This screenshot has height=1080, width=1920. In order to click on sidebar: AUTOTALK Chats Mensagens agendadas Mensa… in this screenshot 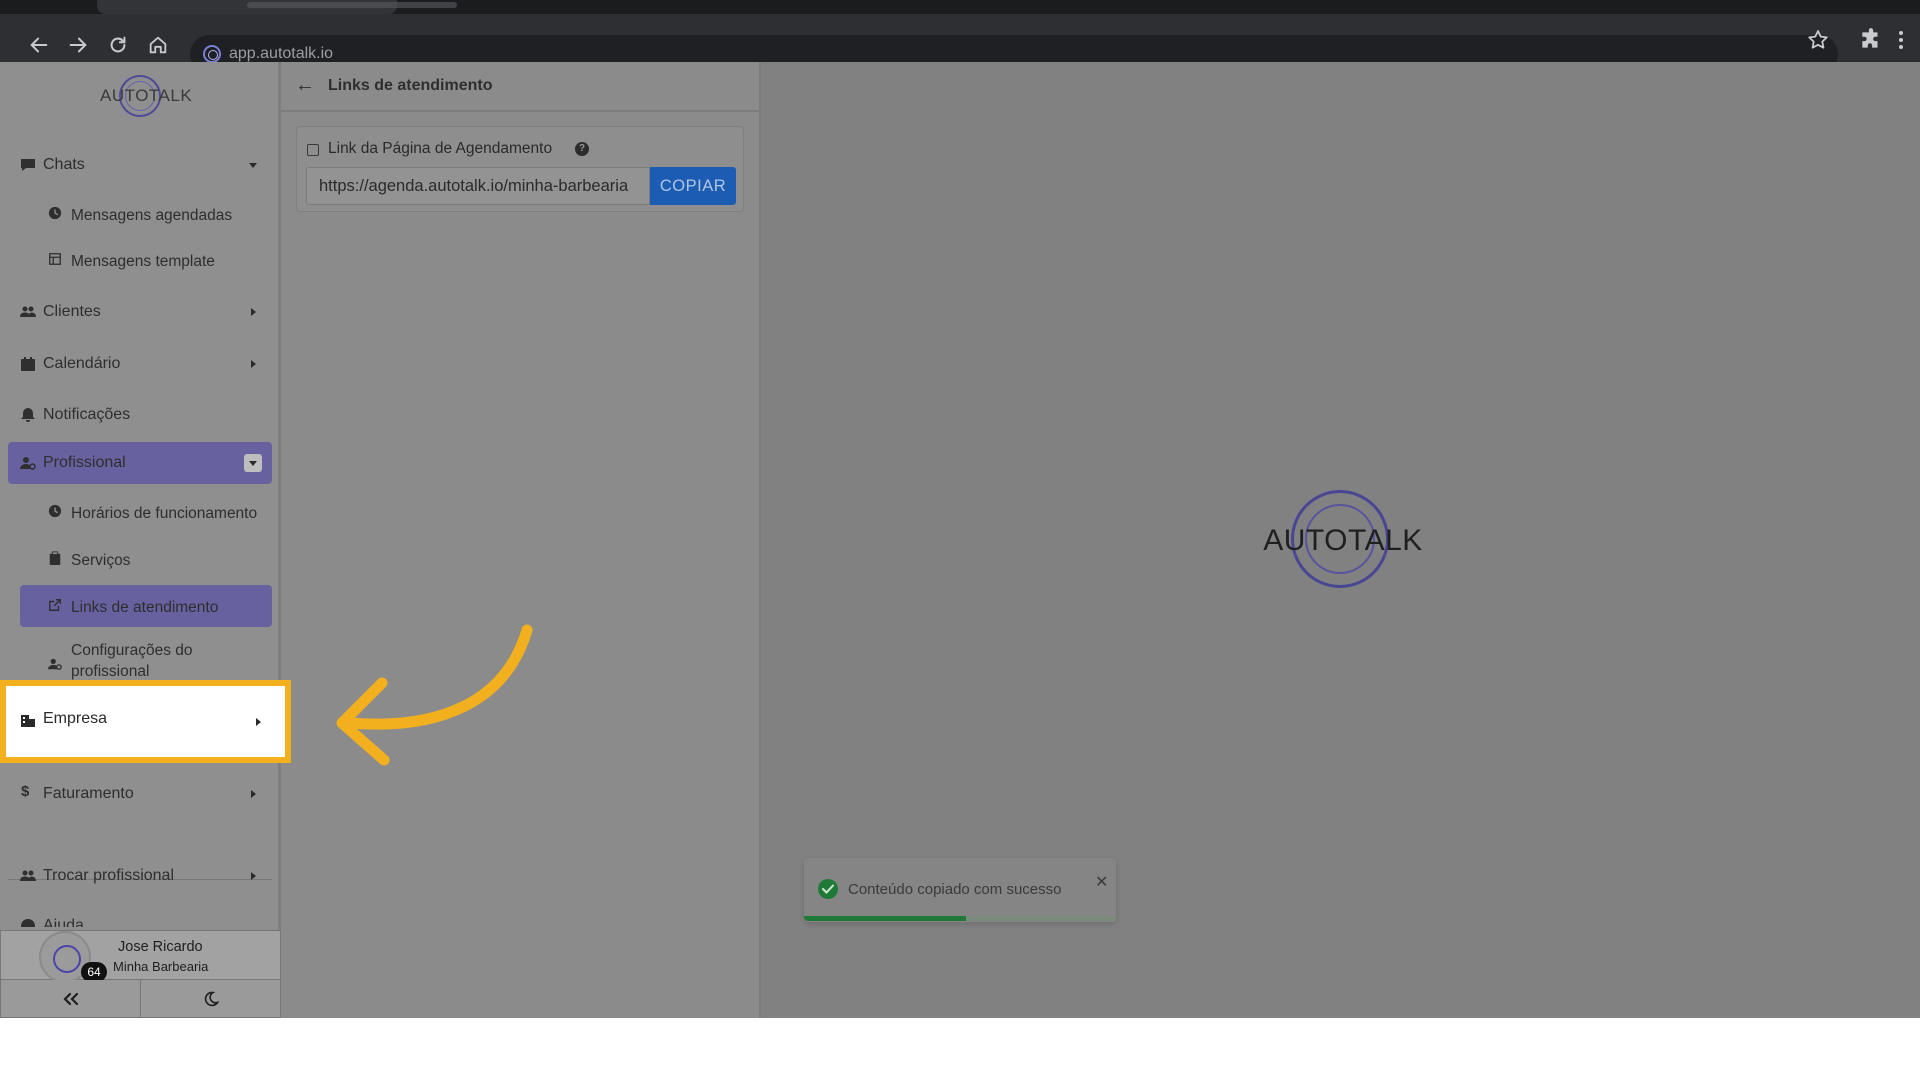, I will do `click(140, 540)`.